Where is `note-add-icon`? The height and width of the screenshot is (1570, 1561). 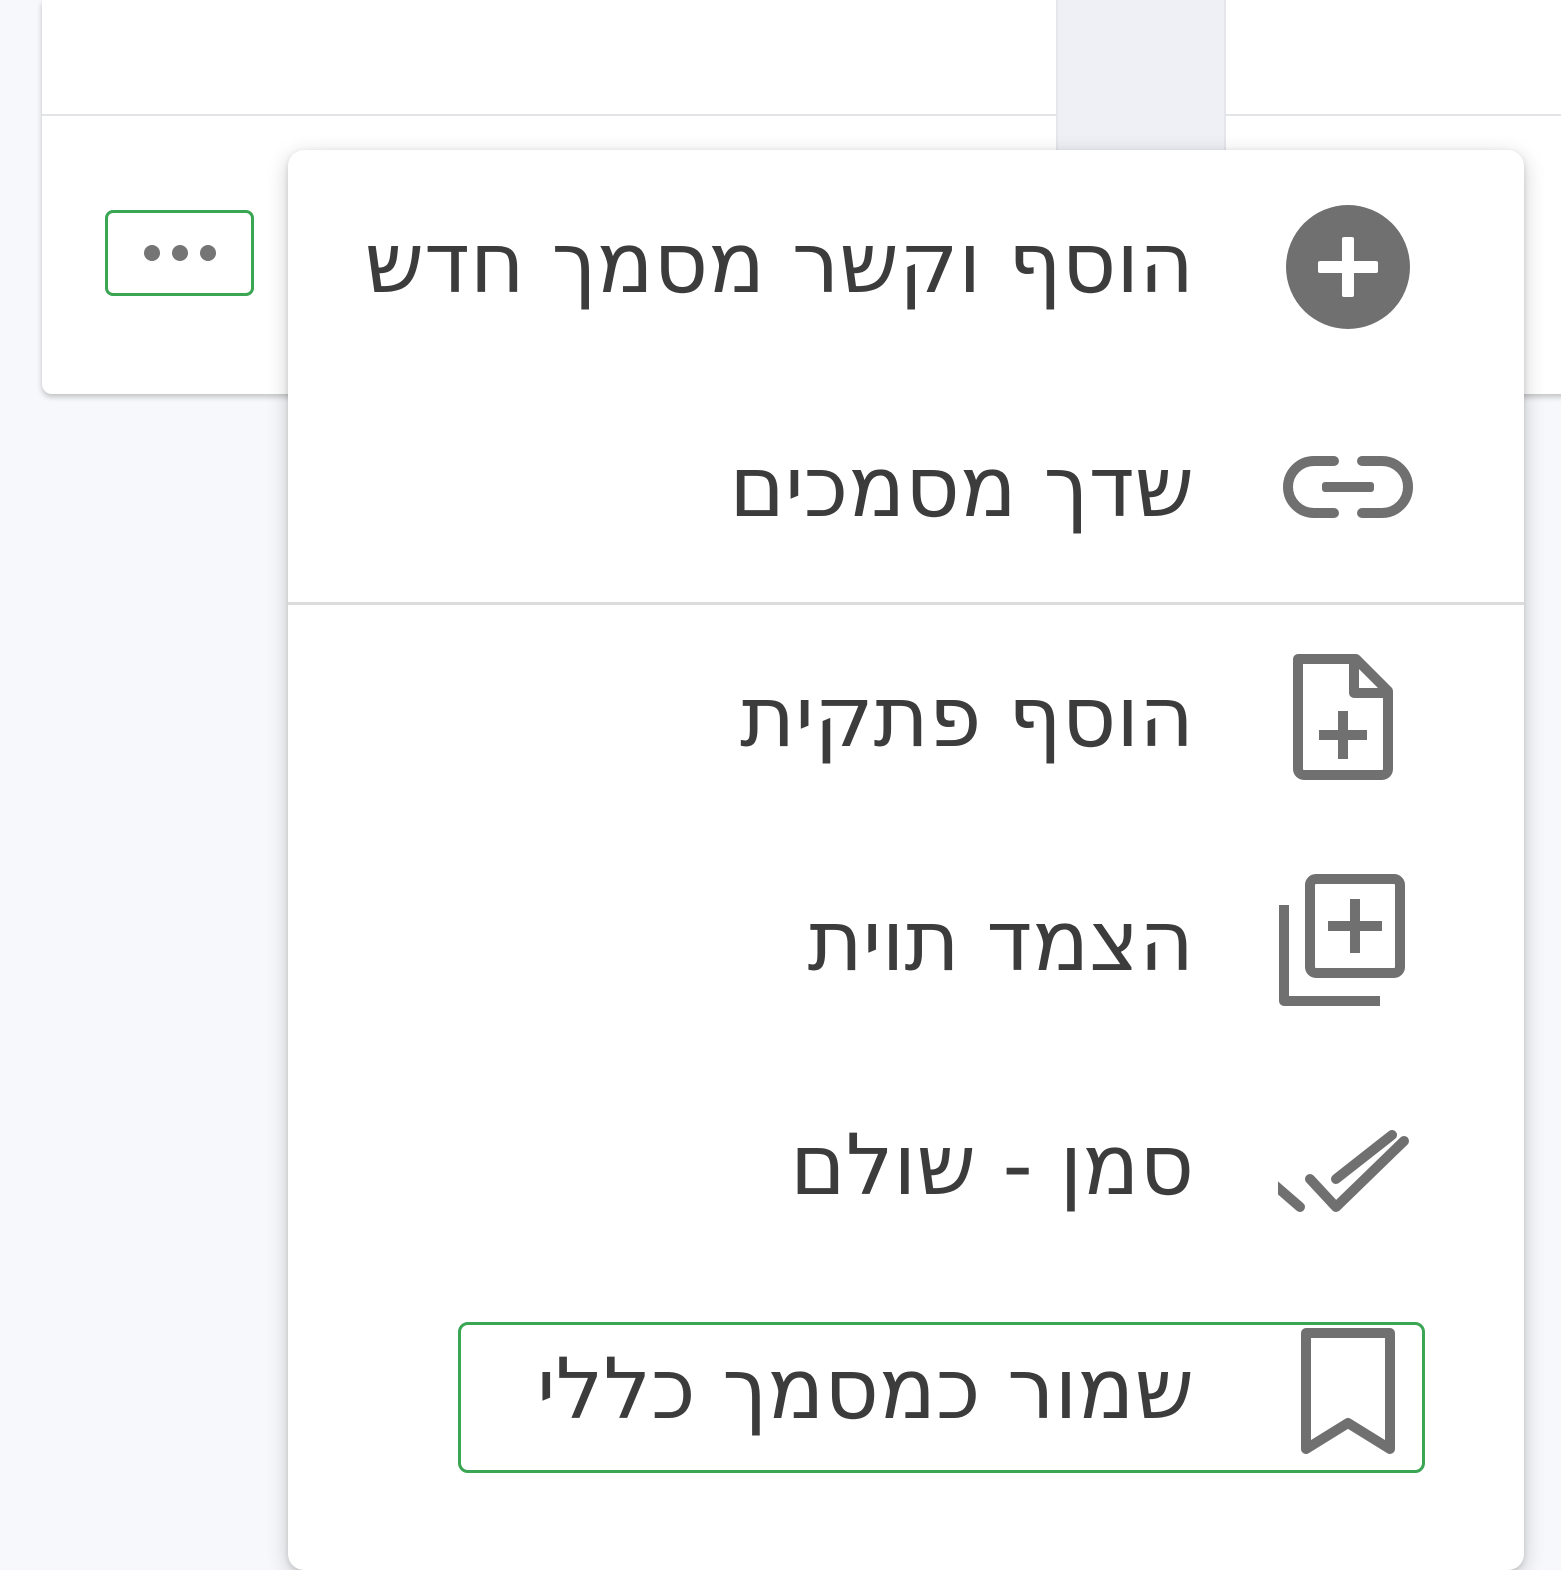 note-add-icon is located at coordinates (1348, 717).